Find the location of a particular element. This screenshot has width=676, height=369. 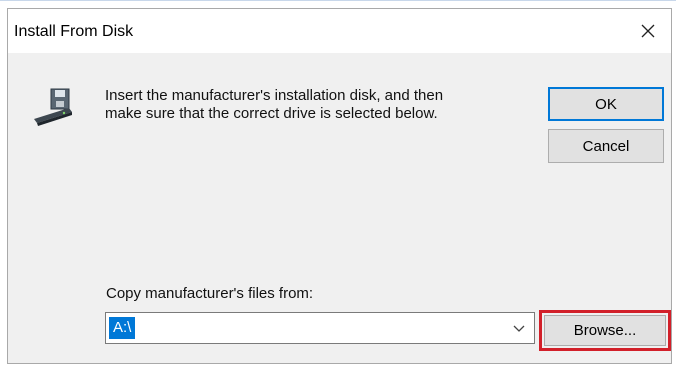

close-button is located at coordinates (648, 31).